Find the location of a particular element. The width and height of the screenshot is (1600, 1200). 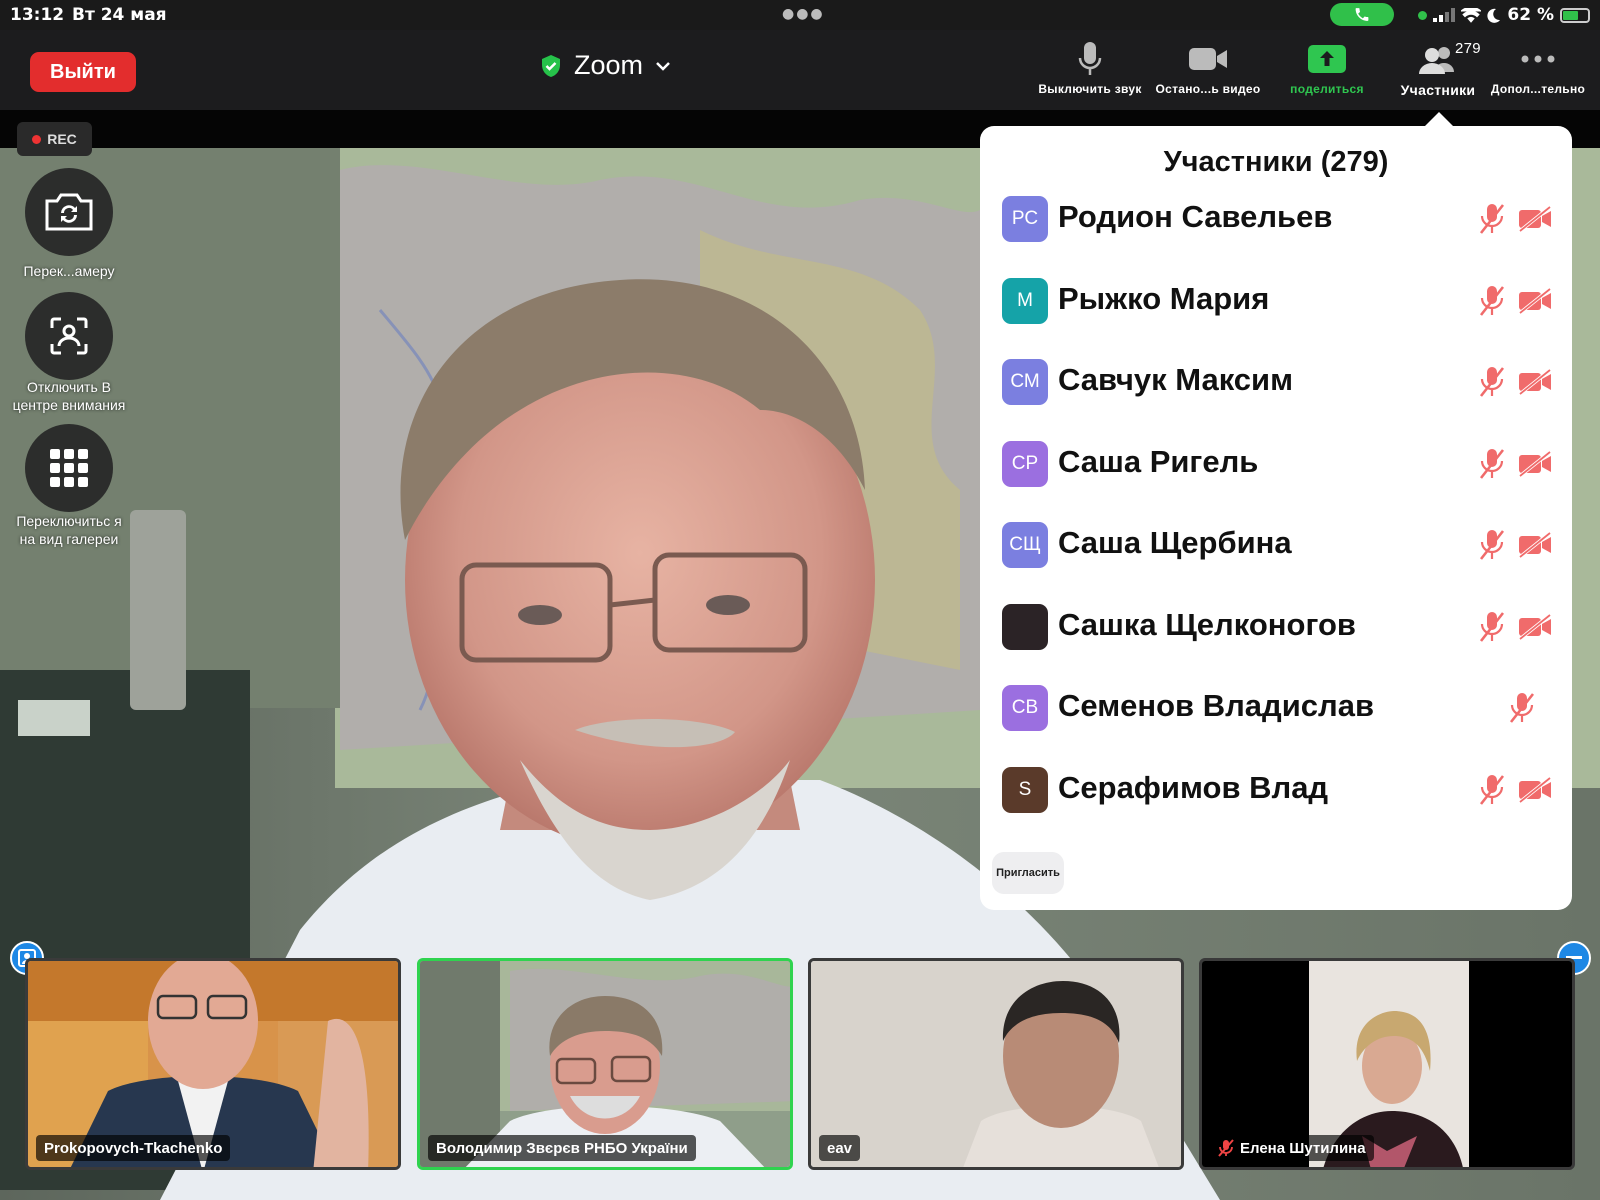

participant-thumbnail: Prokopovych-Tkachenko is located at coordinates (213, 1064).